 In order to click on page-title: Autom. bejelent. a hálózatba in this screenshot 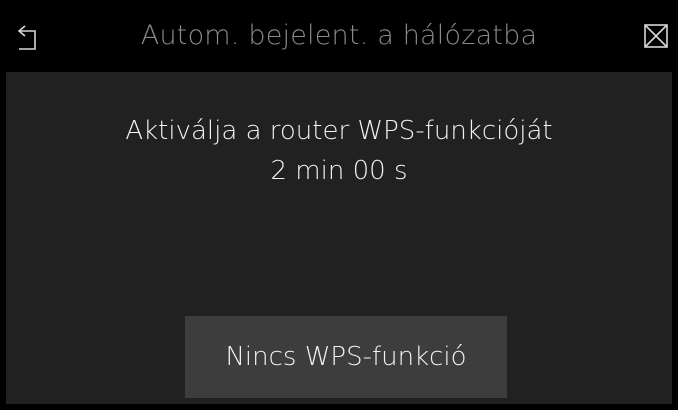, I will do `click(339, 35)`.